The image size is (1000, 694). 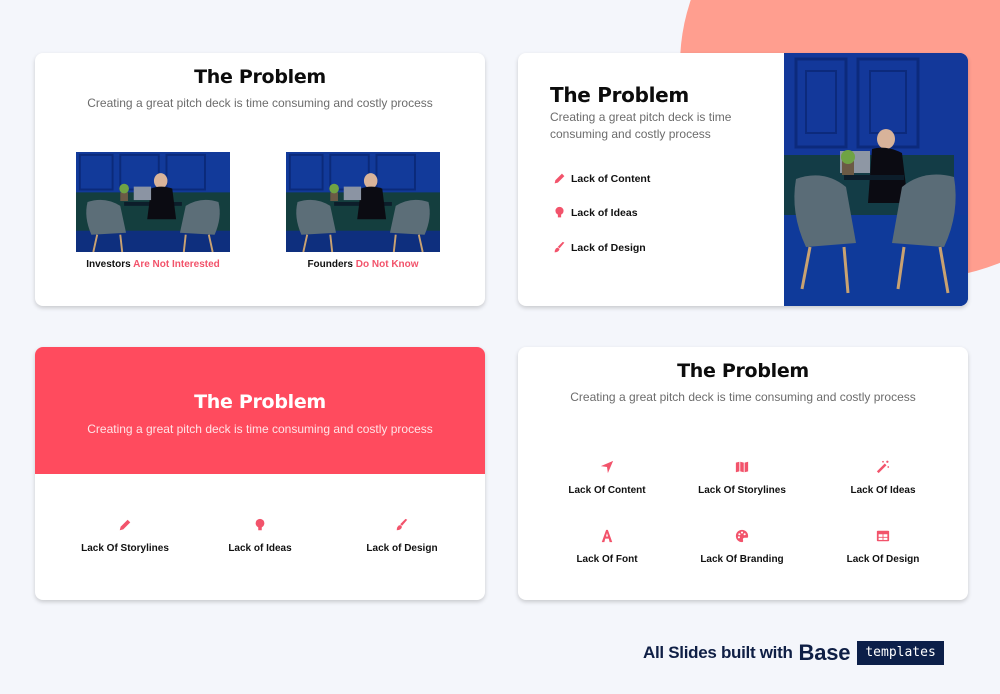 I want to click on feature-item: Lack Of Ideas, so click(x=883, y=479).